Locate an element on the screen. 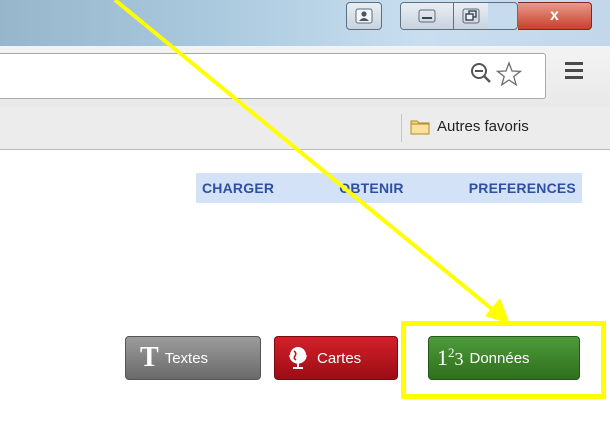 This screenshot has width=610, height=424. minimize-button is located at coordinates (427, 16).